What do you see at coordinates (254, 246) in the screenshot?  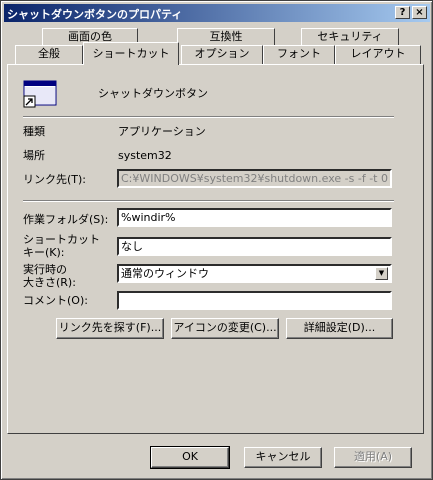 I see `shortcut-key-field: なし` at bounding box center [254, 246].